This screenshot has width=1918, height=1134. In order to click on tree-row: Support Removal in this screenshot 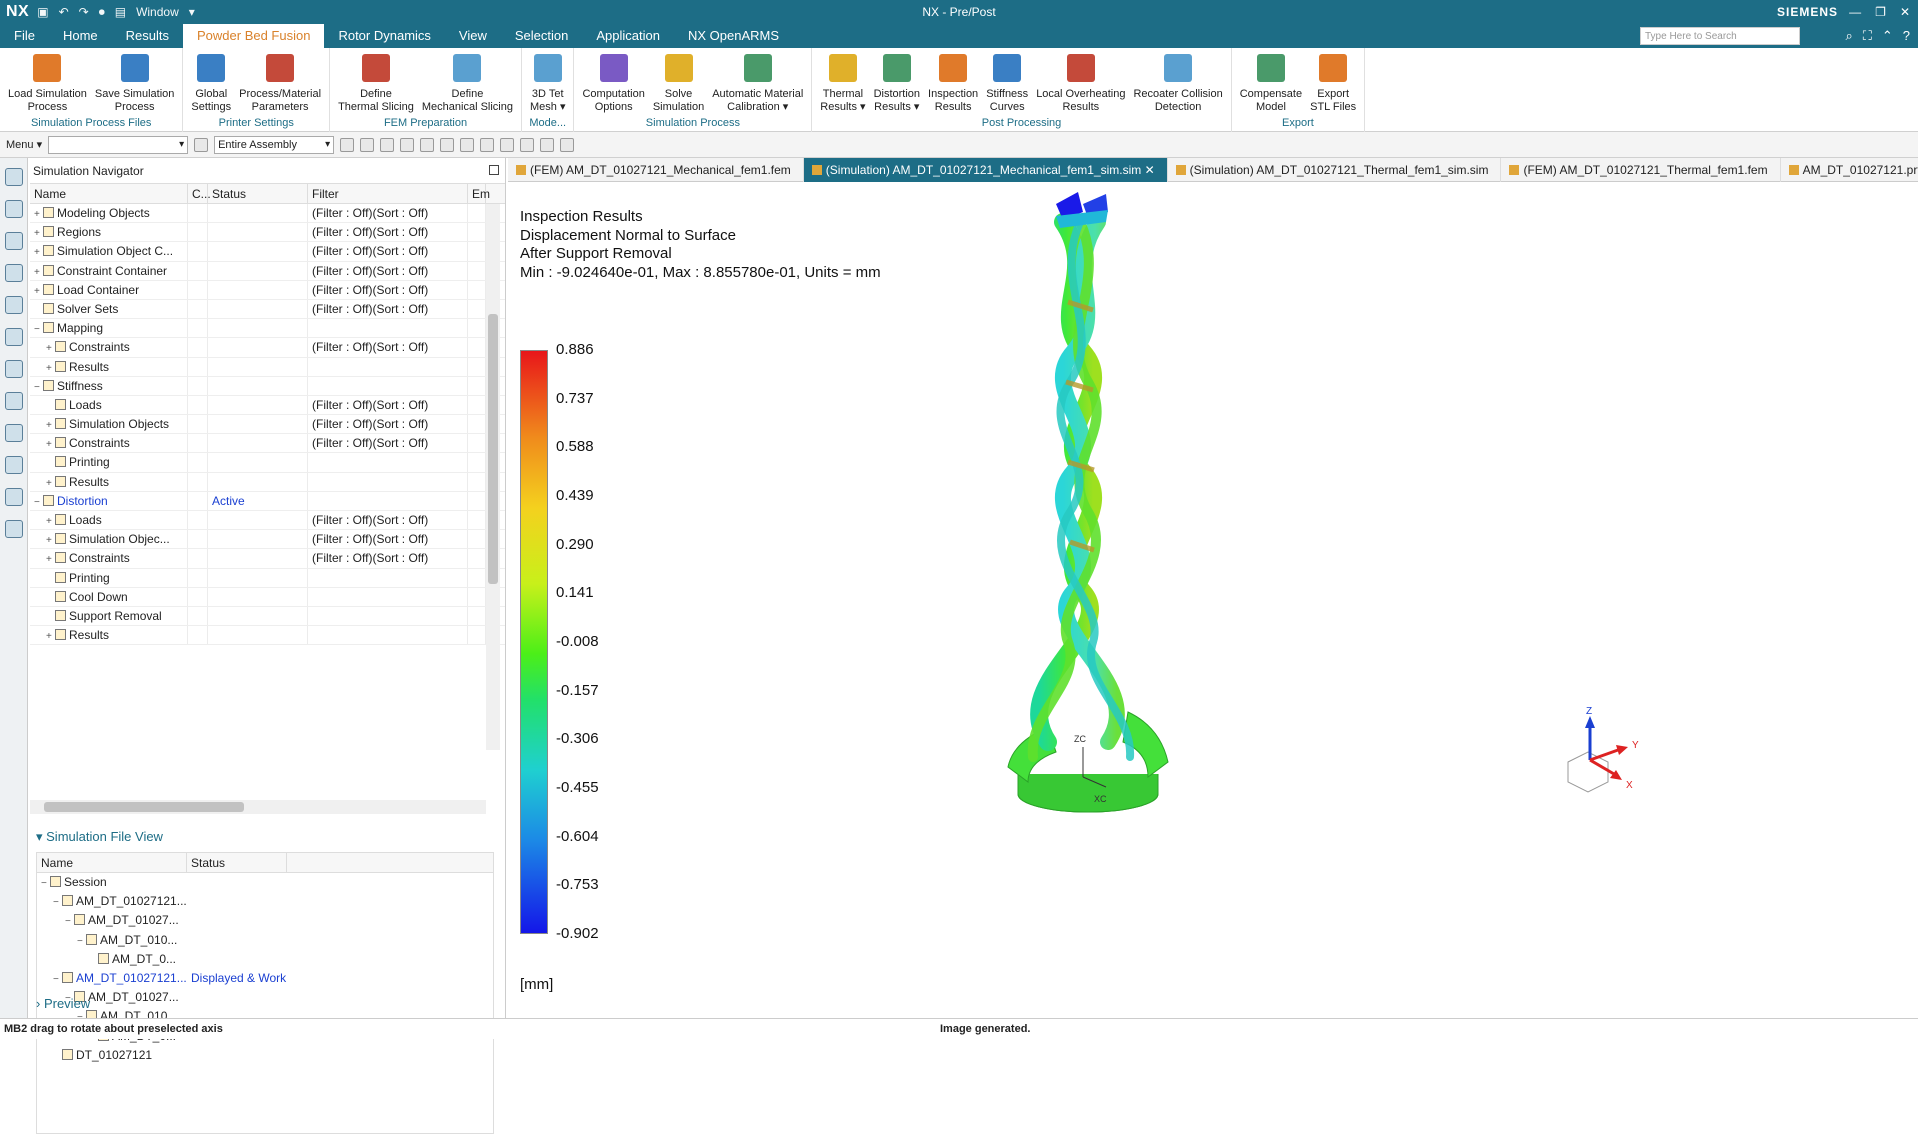, I will do `click(267, 616)`.